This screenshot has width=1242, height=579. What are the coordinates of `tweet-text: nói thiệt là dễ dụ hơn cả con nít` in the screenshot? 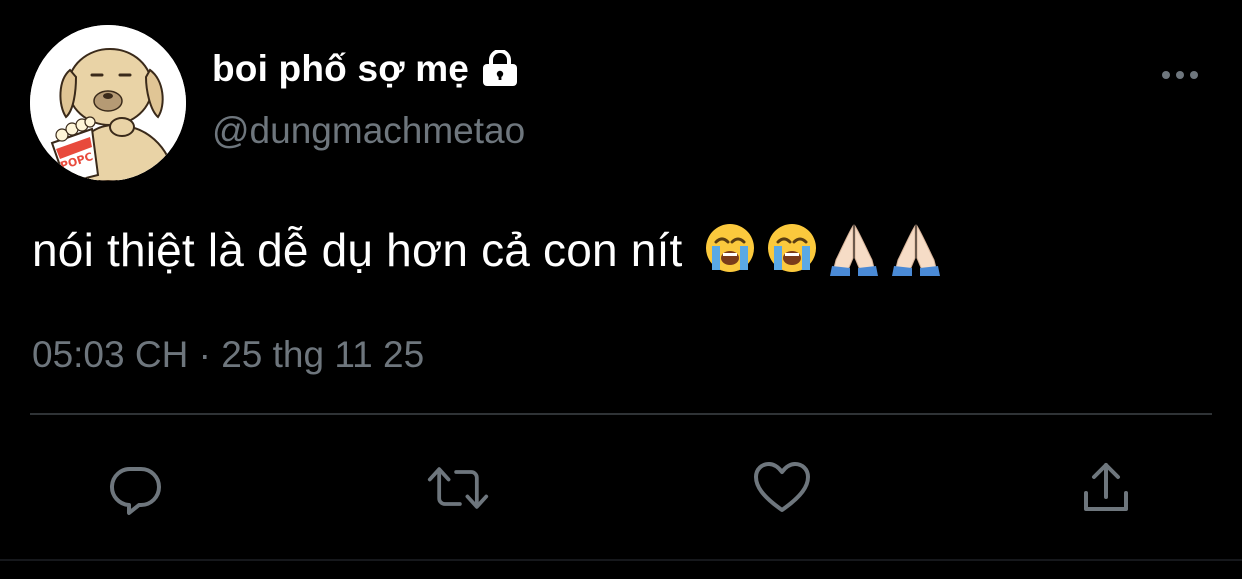 It's located at (491, 248).